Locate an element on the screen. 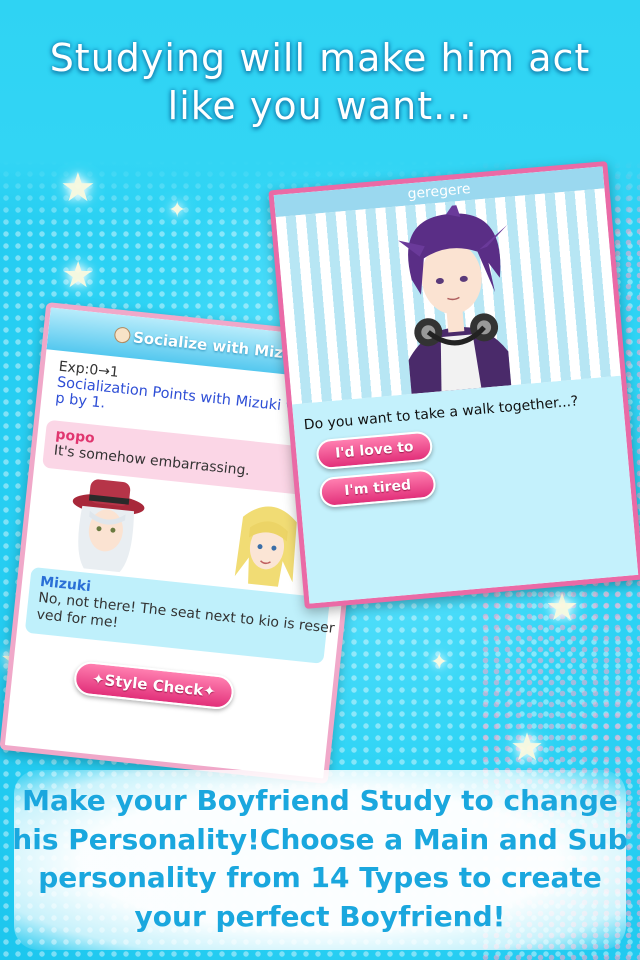 The height and width of the screenshot is (960, 640). option-tired-button: I'm tired is located at coordinates (377, 488).